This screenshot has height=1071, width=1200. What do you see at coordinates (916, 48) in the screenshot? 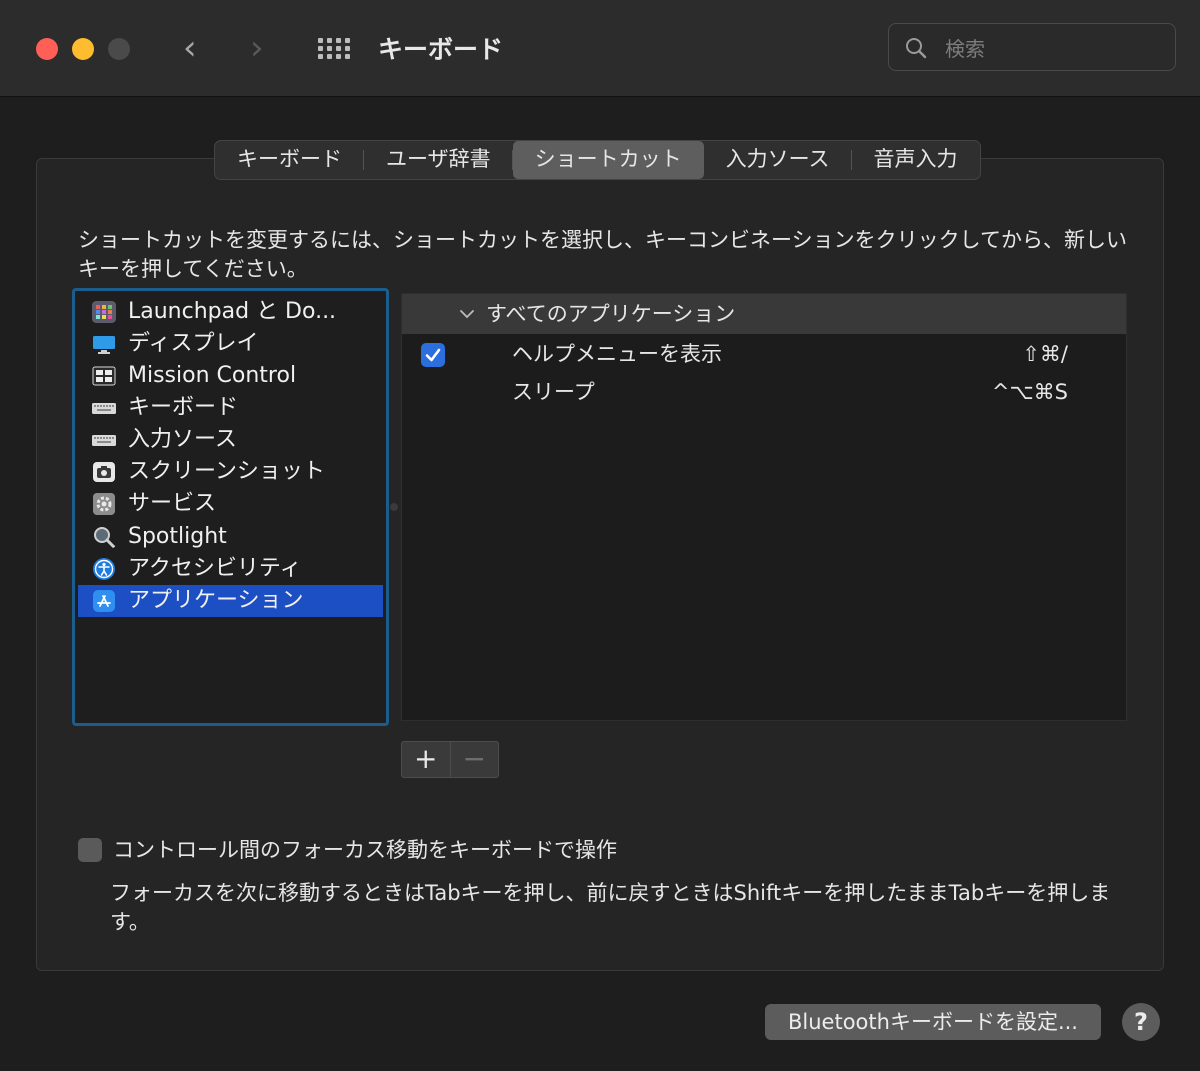
I see `search-icon` at bounding box center [916, 48].